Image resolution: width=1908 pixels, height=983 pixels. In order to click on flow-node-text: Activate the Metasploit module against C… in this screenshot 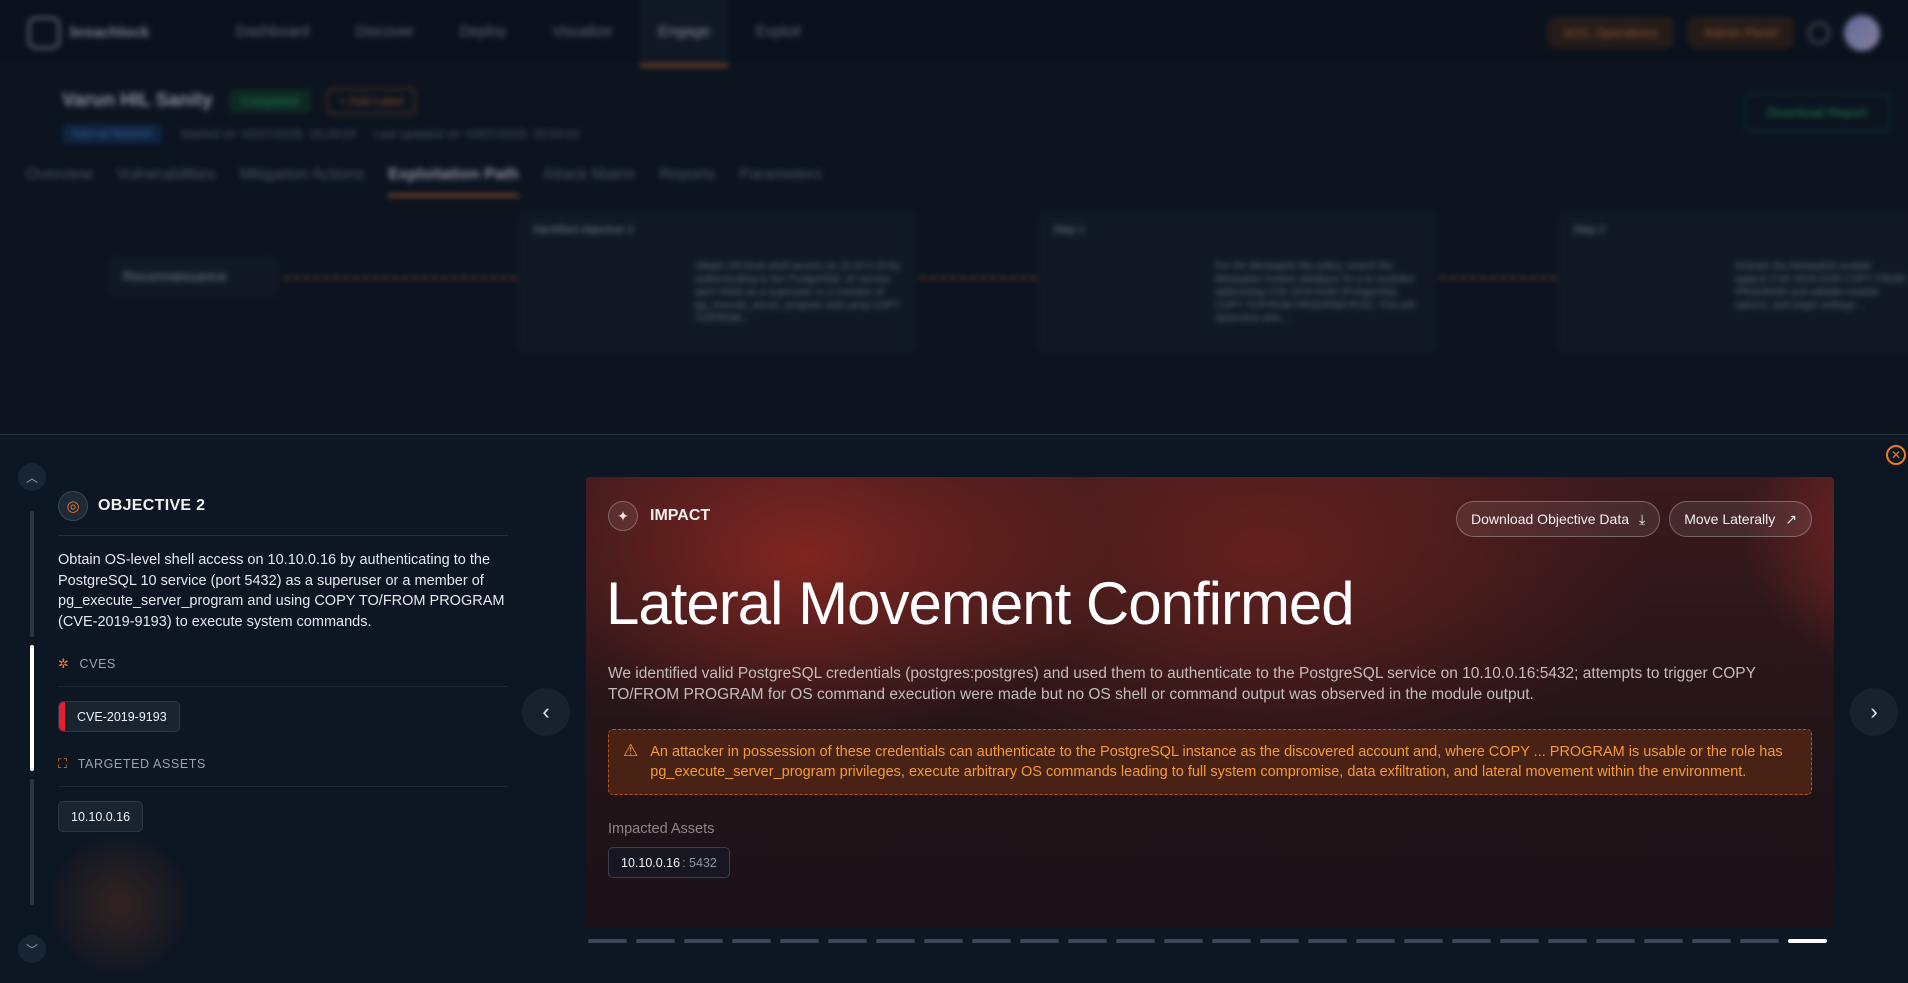, I will do `click(1820, 286)`.